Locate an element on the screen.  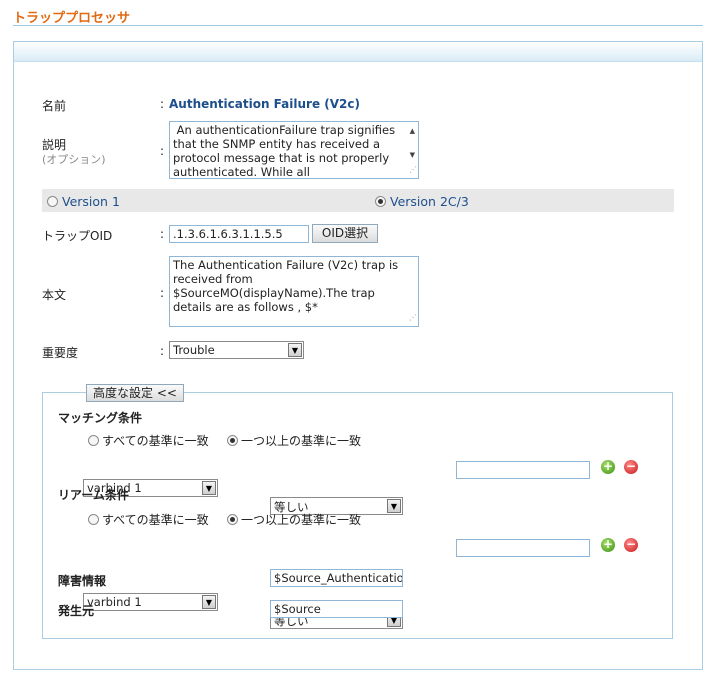
rearm-any-radio is located at coordinates (232, 519).